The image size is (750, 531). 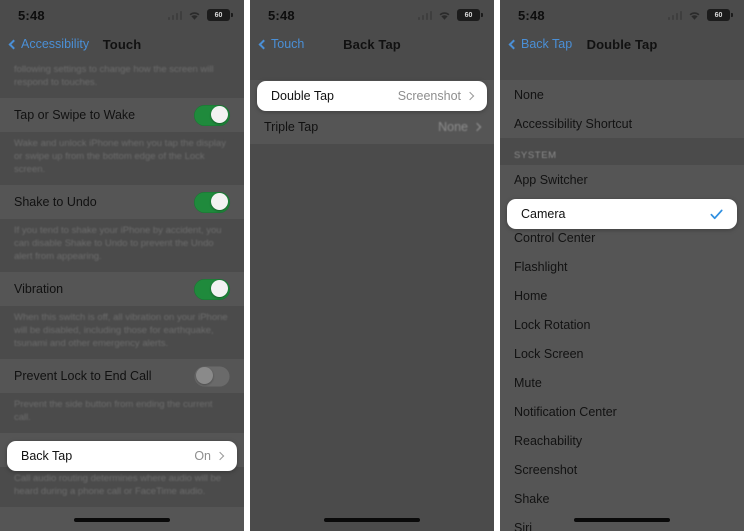 I want to click on row-label: Triple Tap, so click(x=291, y=127).